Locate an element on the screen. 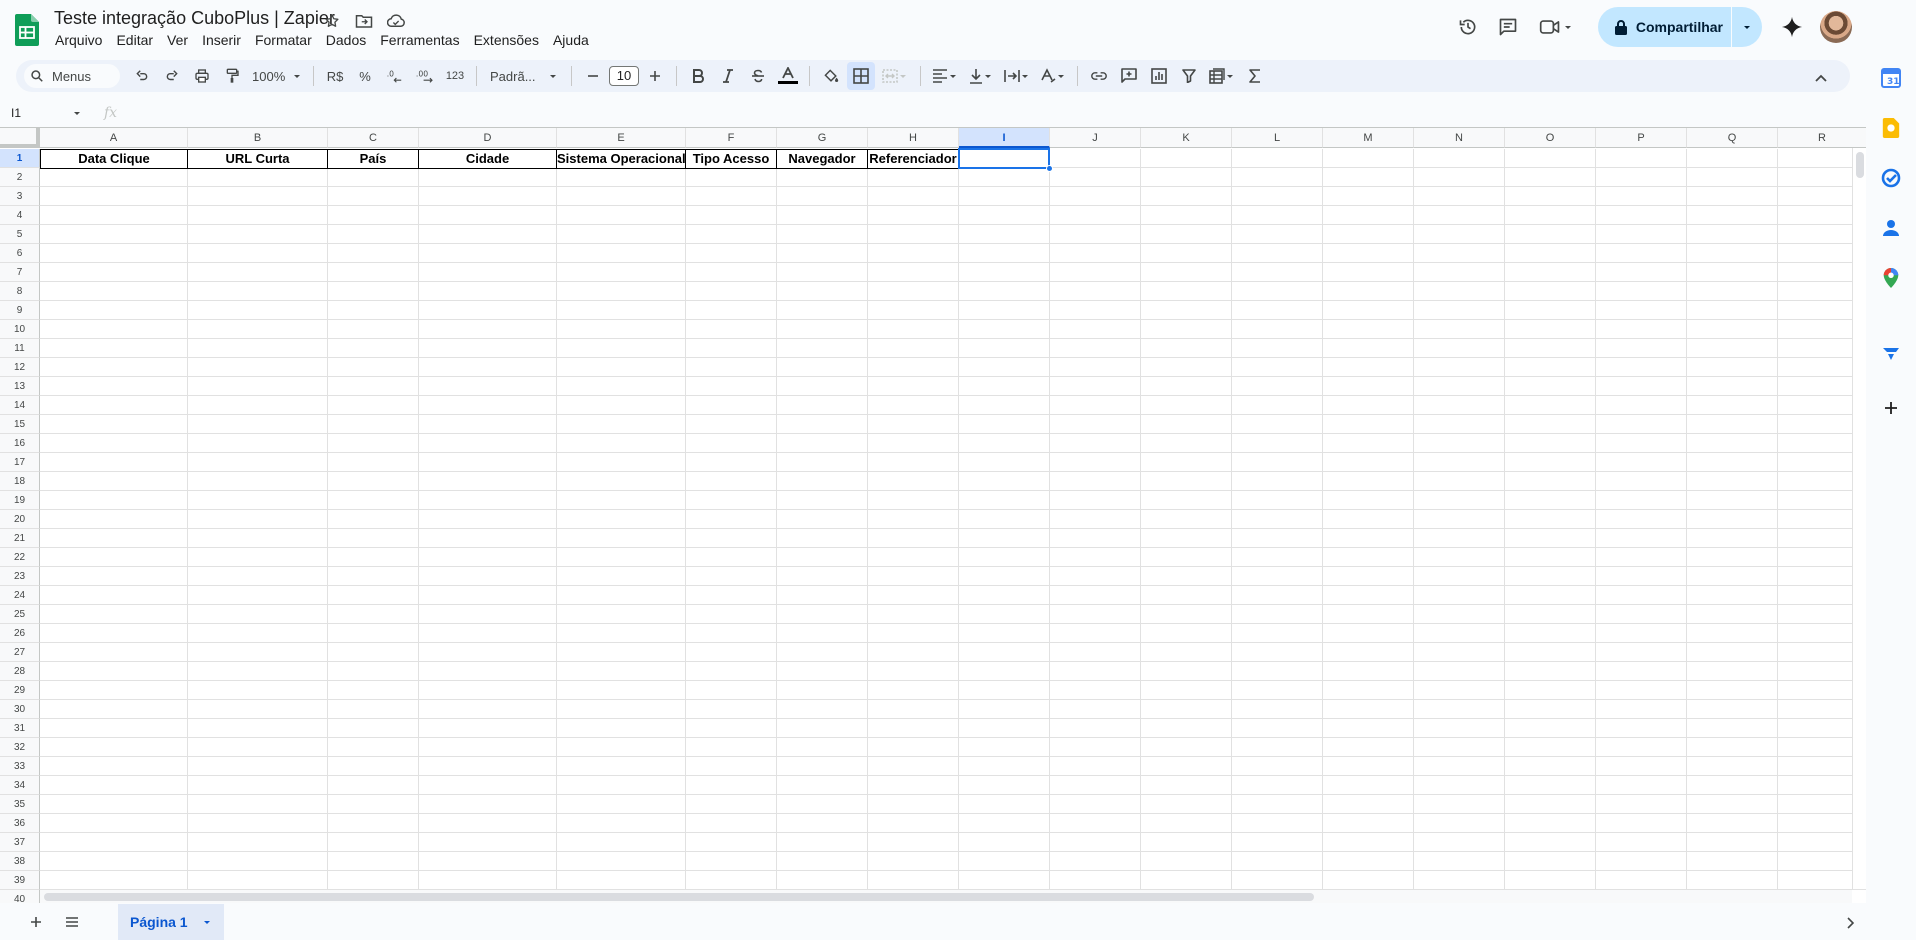  cell-c20 is located at coordinates (373, 519).